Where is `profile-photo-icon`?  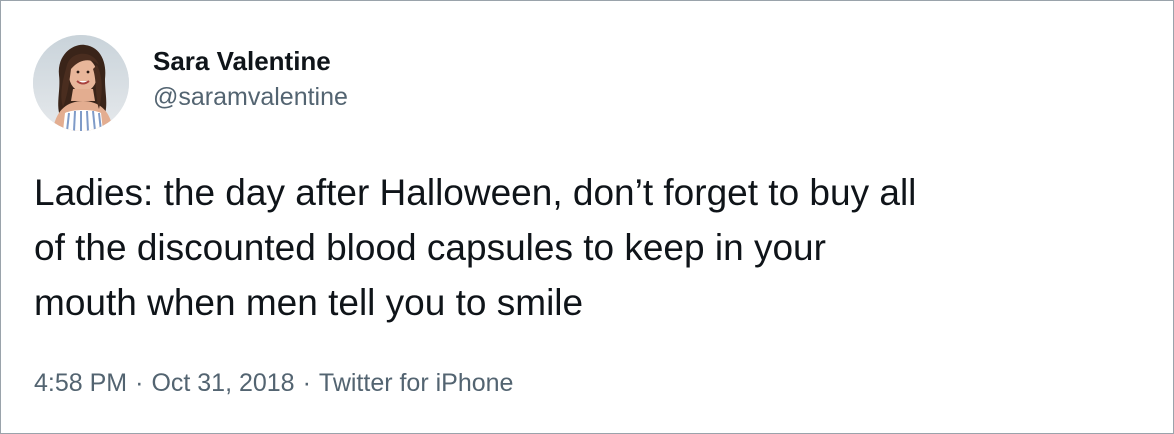
profile-photo-icon is located at coordinates (81, 83).